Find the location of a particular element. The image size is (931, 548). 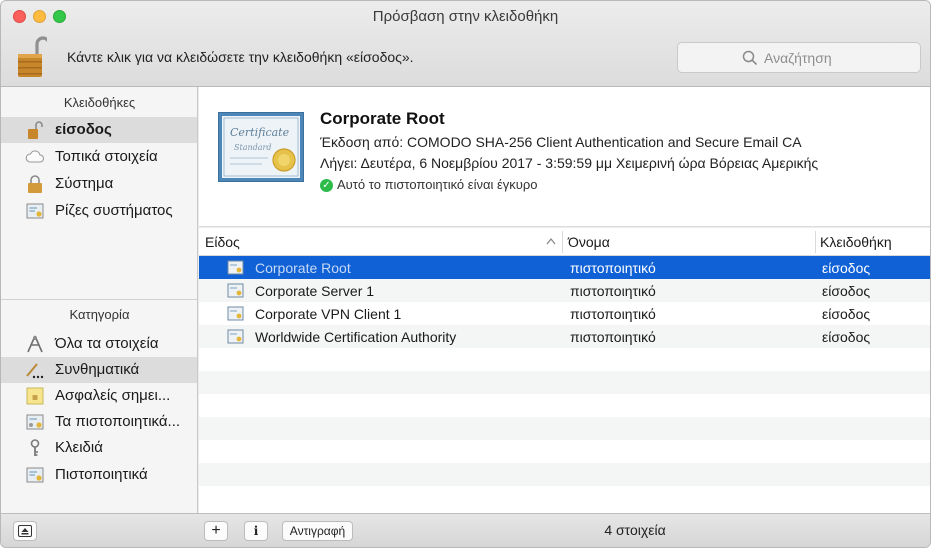

sidebar-item-passwords: Συνθηματικά is located at coordinates (99, 370).